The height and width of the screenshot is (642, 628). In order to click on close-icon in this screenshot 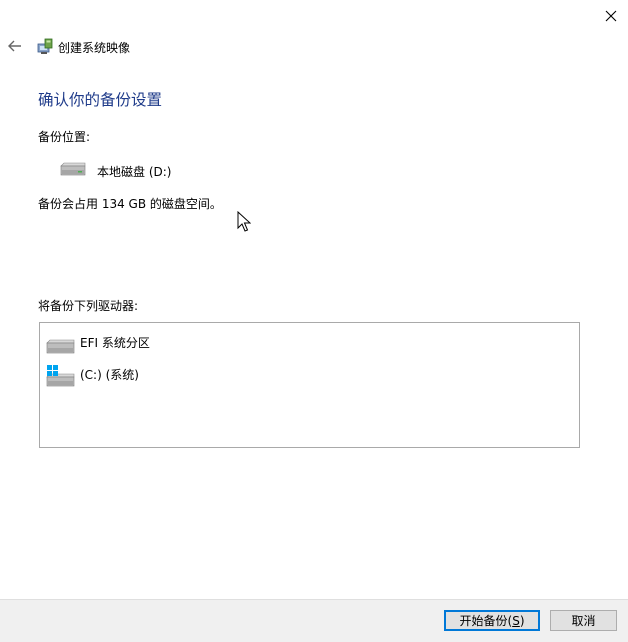, I will do `click(611, 16)`.